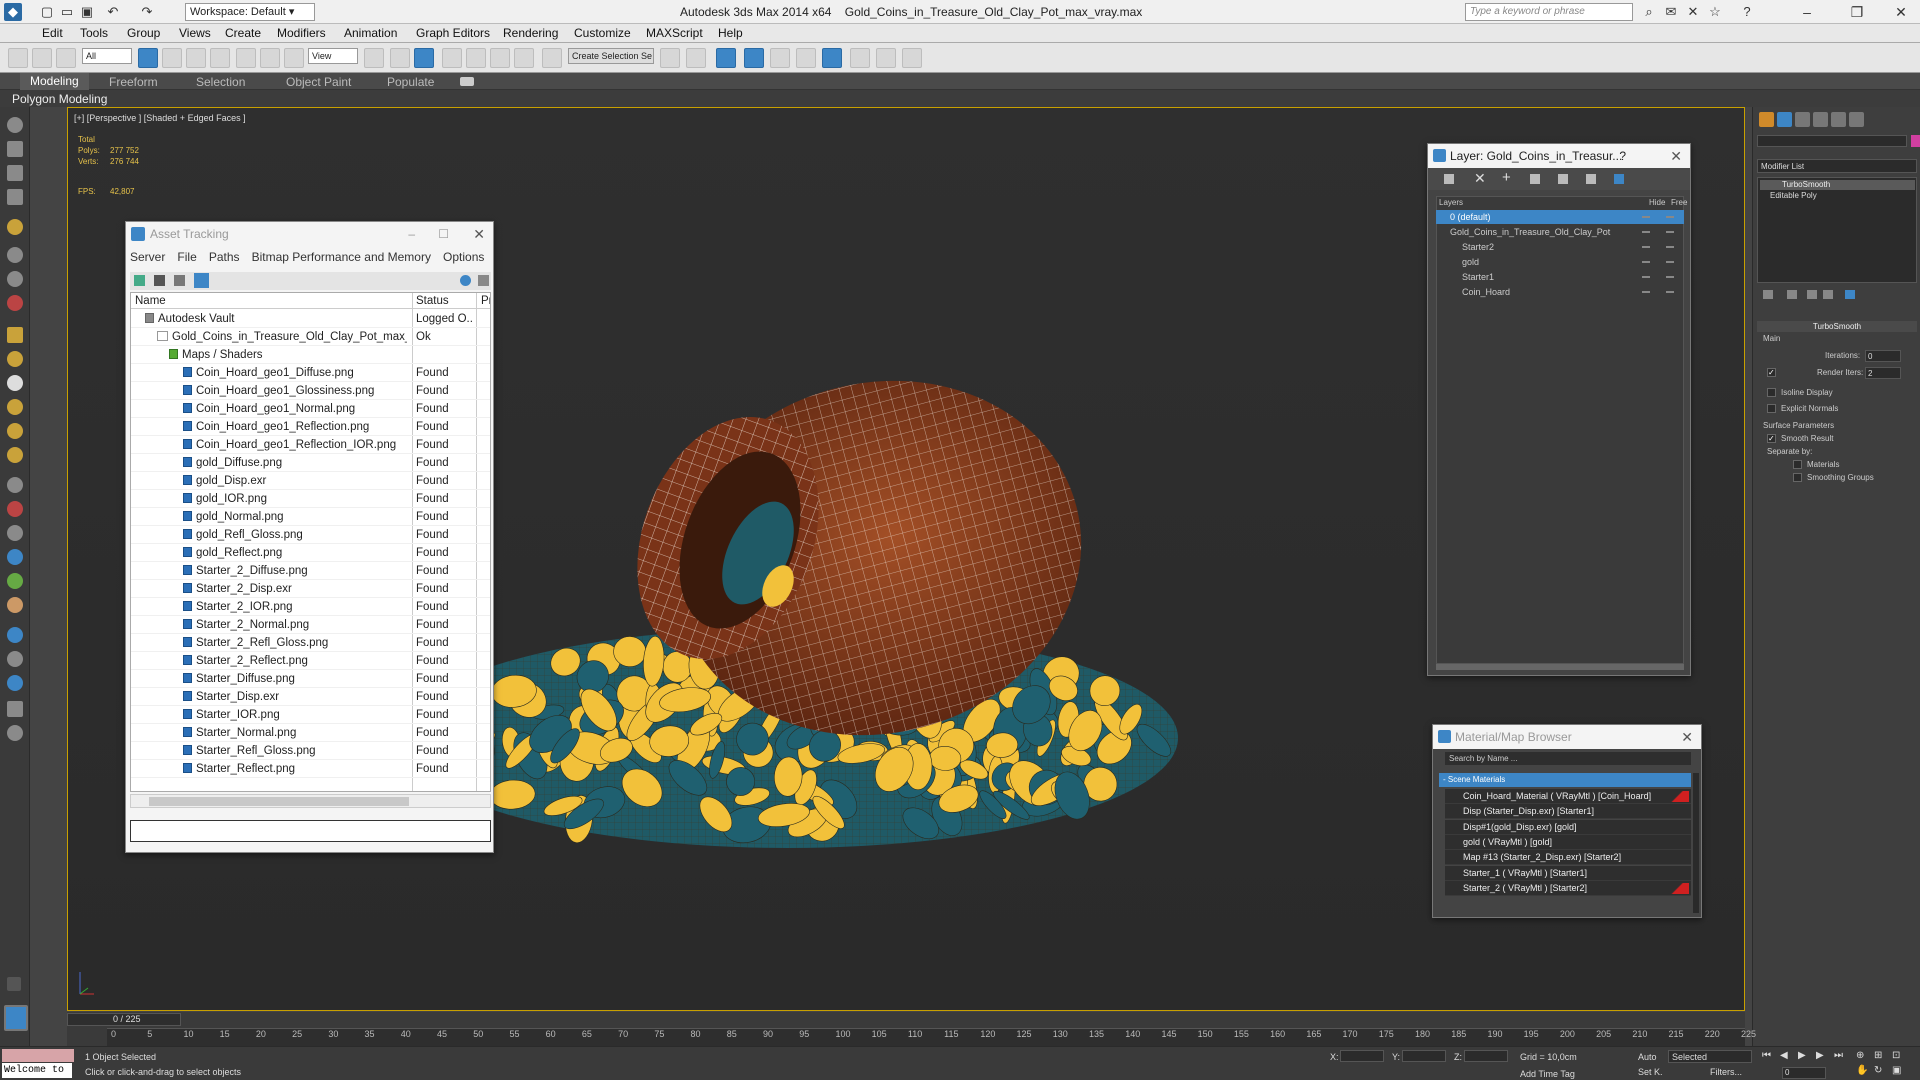 This screenshot has height=1080, width=1920. I want to click on layer-freeze-all-icon, so click(1619, 179).